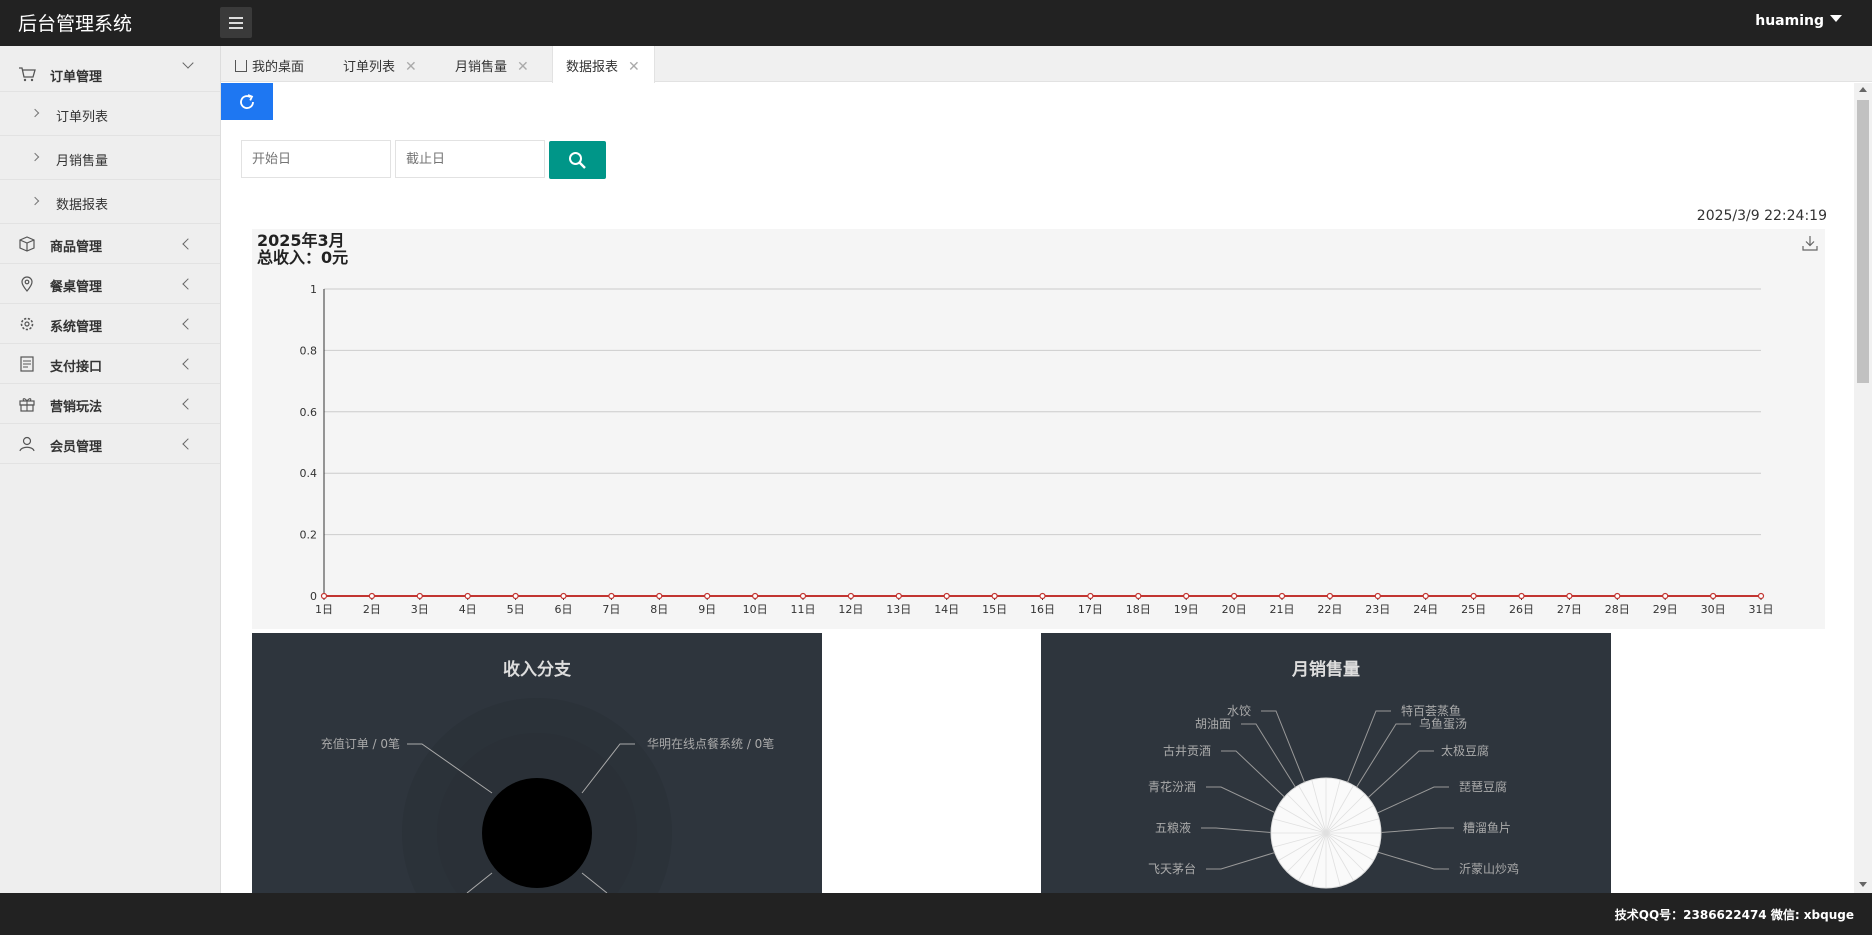 The height and width of the screenshot is (935, 1872). Describe the element at coordinates (1046, 64) in the screenshot. I see `tab-bar: 我的桌面 订单列表 ✕ 月销售量 ✕ 数据报表 ✕` at that location.